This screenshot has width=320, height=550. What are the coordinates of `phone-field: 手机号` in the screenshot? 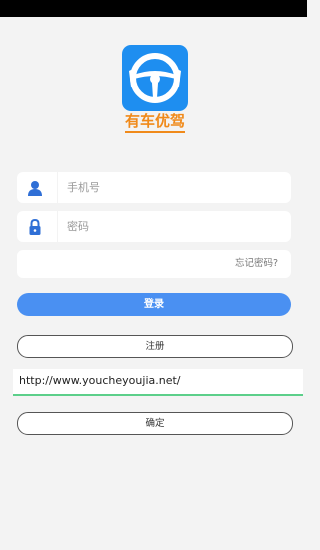 It's located at (154, 187).